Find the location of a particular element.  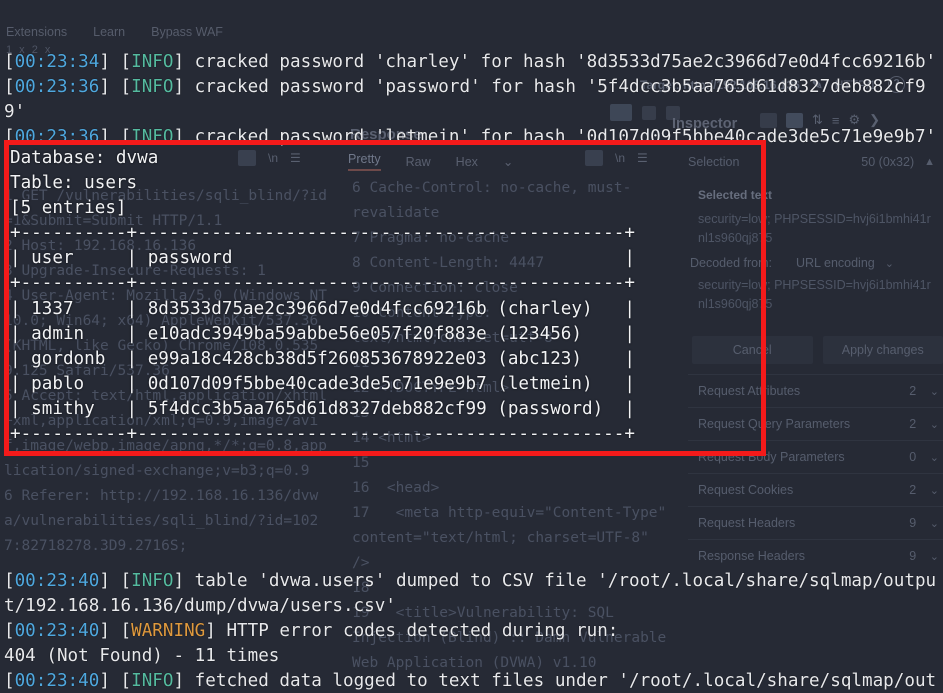

response-panel-toolbar: \n ☰ is located at coordinates (616, 158).